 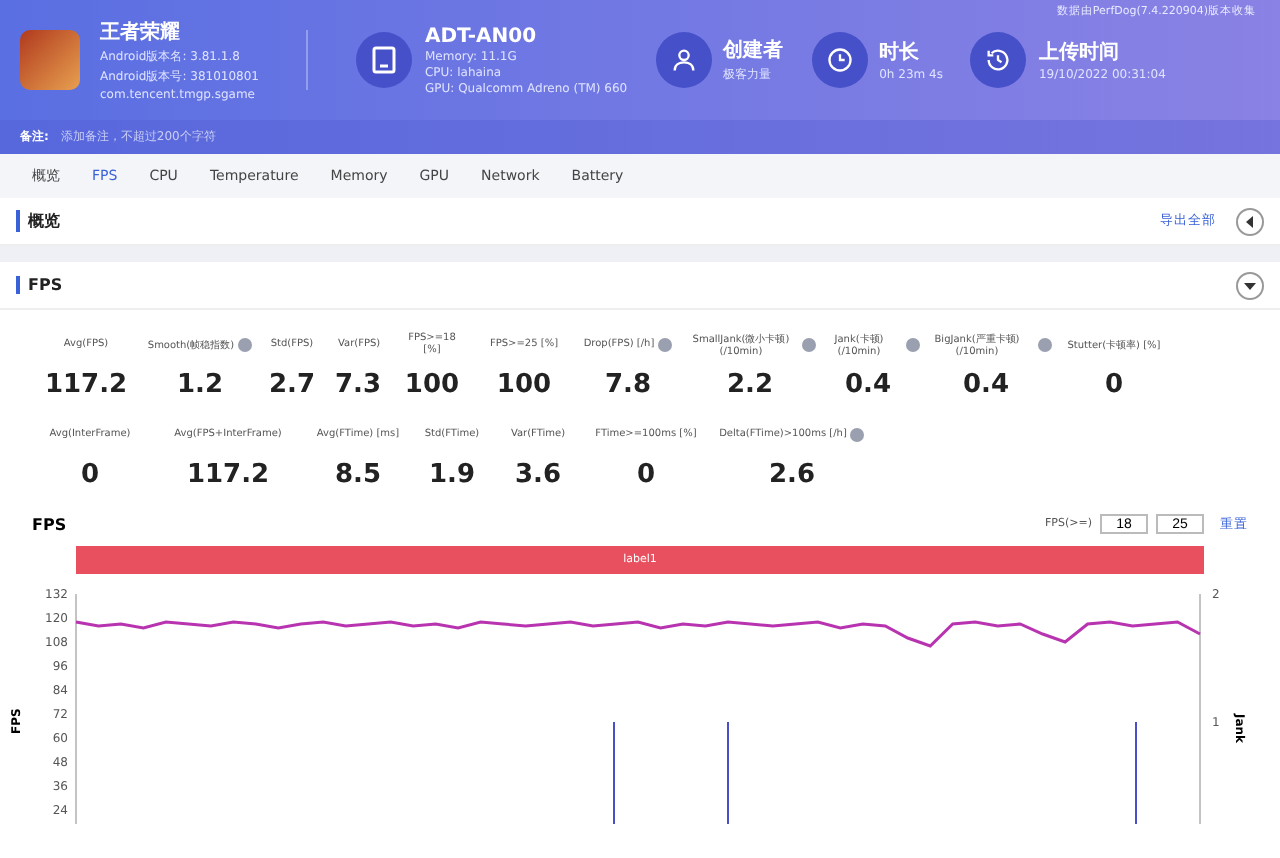 What do you see at coordinates (200, 385) in the screenshot?
I see `metric-value: 1.2` at bounding box center [200, 385].